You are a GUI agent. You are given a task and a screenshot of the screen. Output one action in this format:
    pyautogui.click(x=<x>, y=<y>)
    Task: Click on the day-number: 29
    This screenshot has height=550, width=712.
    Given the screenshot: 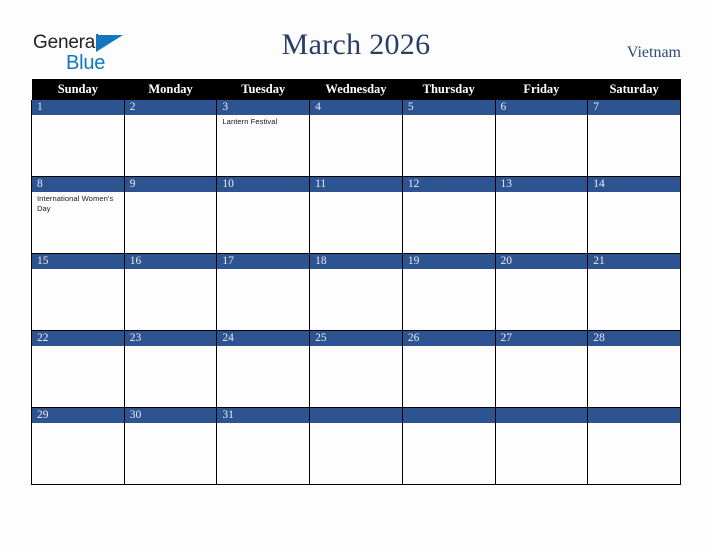 What is the action you would take?
    pyautogui.click(x=78, y=415)
    